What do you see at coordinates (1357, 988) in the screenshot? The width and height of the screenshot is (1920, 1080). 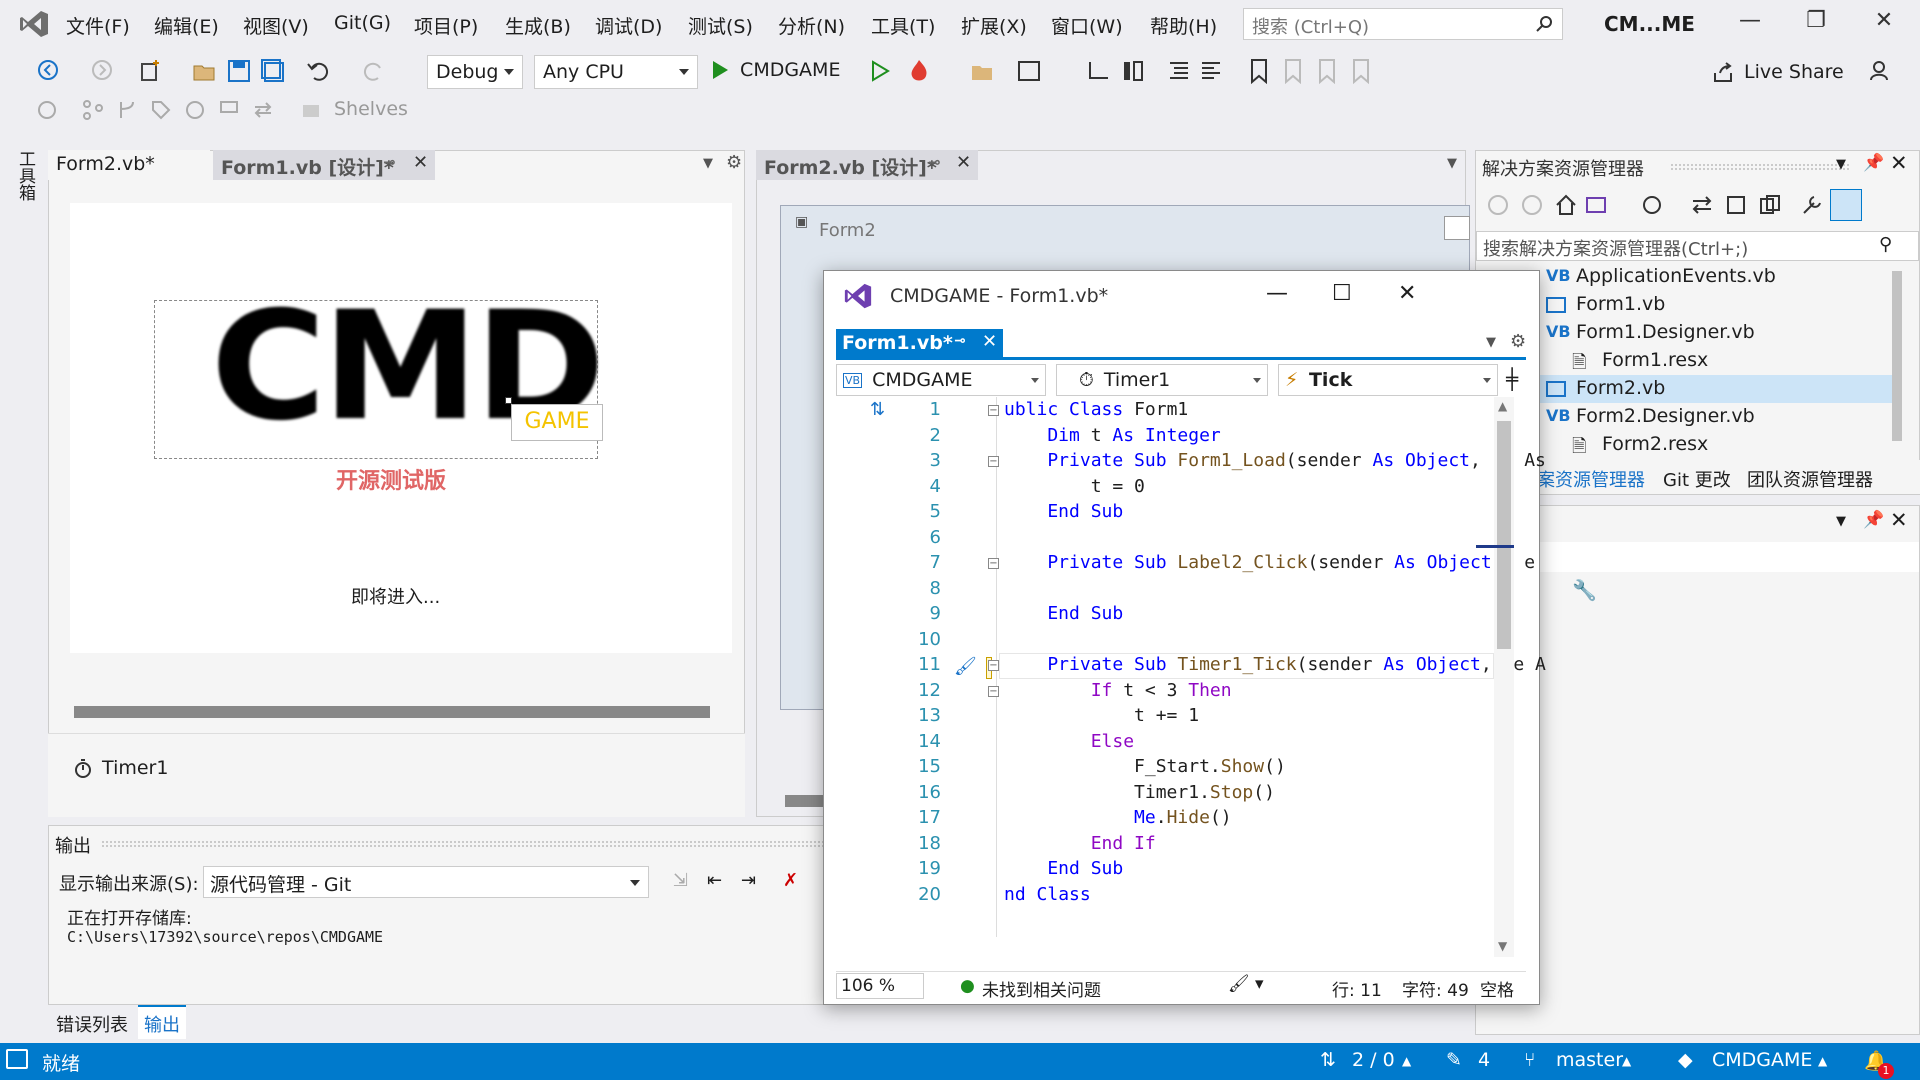 I see `line-info: 行: 11` at bounding box center [1357, 988].